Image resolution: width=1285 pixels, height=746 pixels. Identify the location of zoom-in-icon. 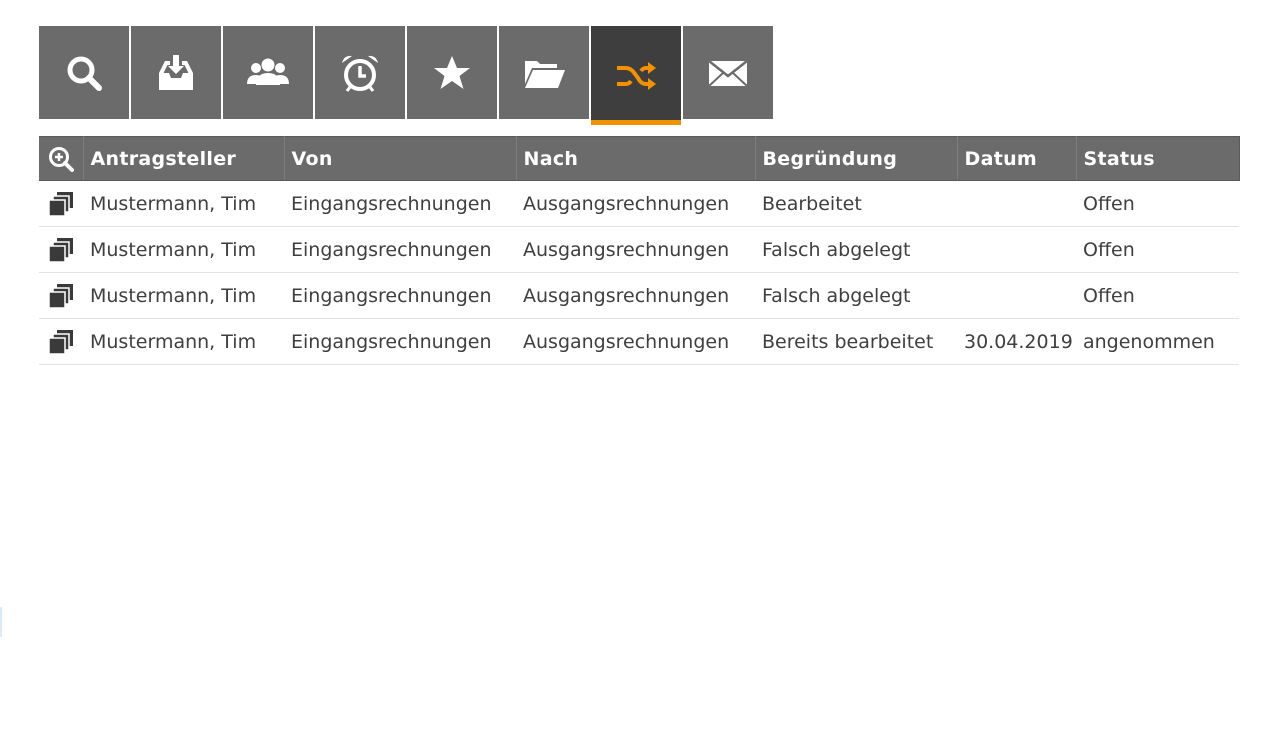
(61, 159).